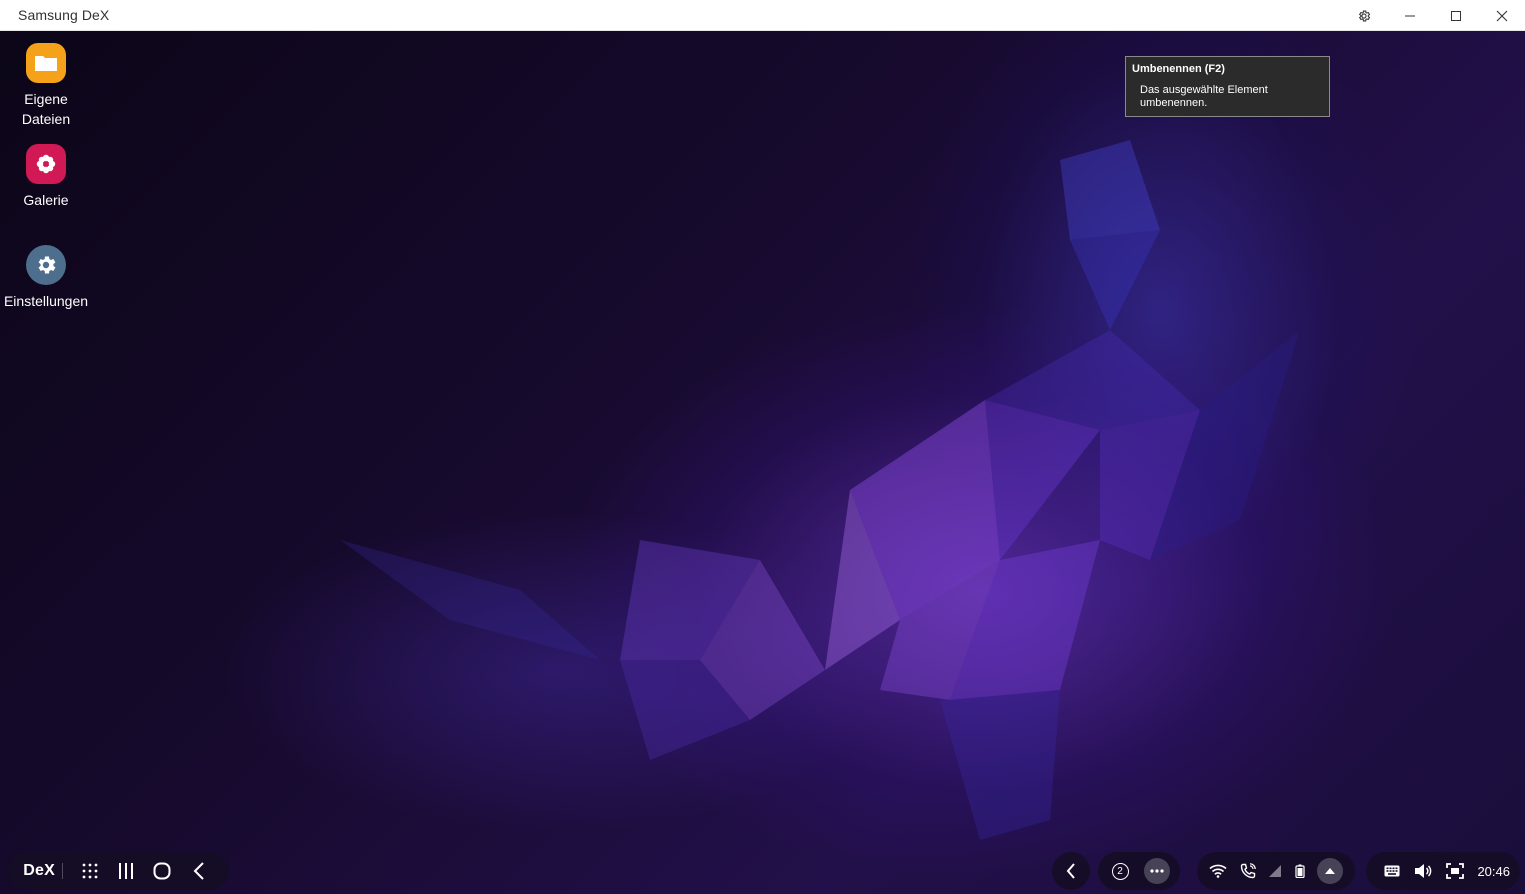 The width and height of the screenshot is (1525, 894). What do you see at coordinates (1443, 871) in the screenshot?
I see `taskbar-system-pill: 20:46` at bounding box center [1443, 871].